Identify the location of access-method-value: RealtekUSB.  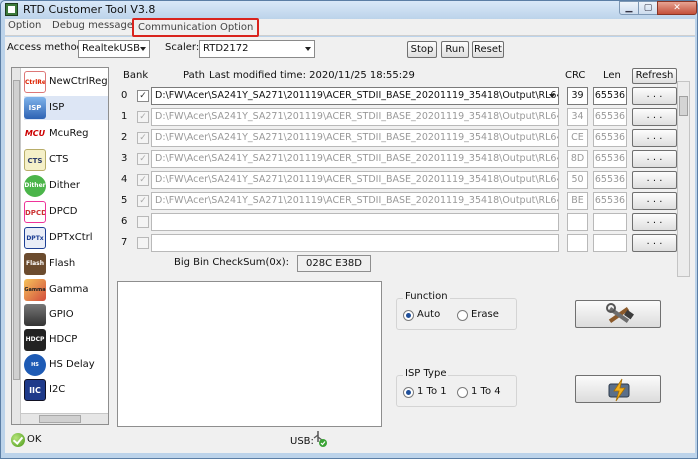
(111, 48).